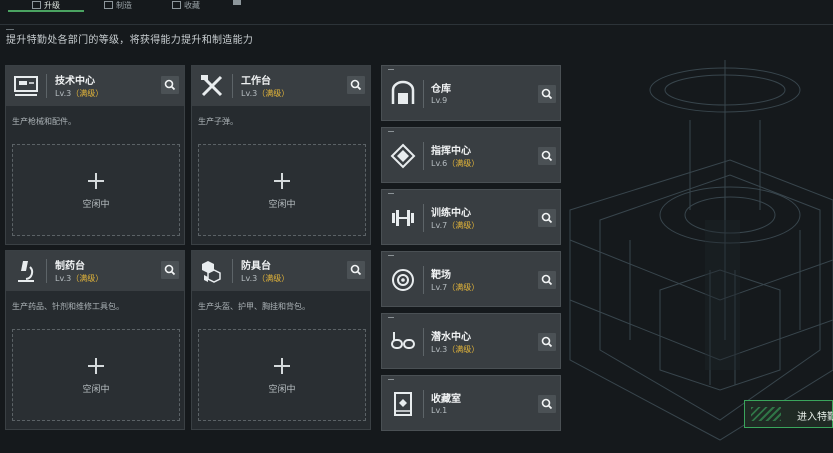 The height and width of the screenshot is (453, 833). I want to click on facility-command-center: 指挥中心 Lv.6（满级）, so click(471, 155).